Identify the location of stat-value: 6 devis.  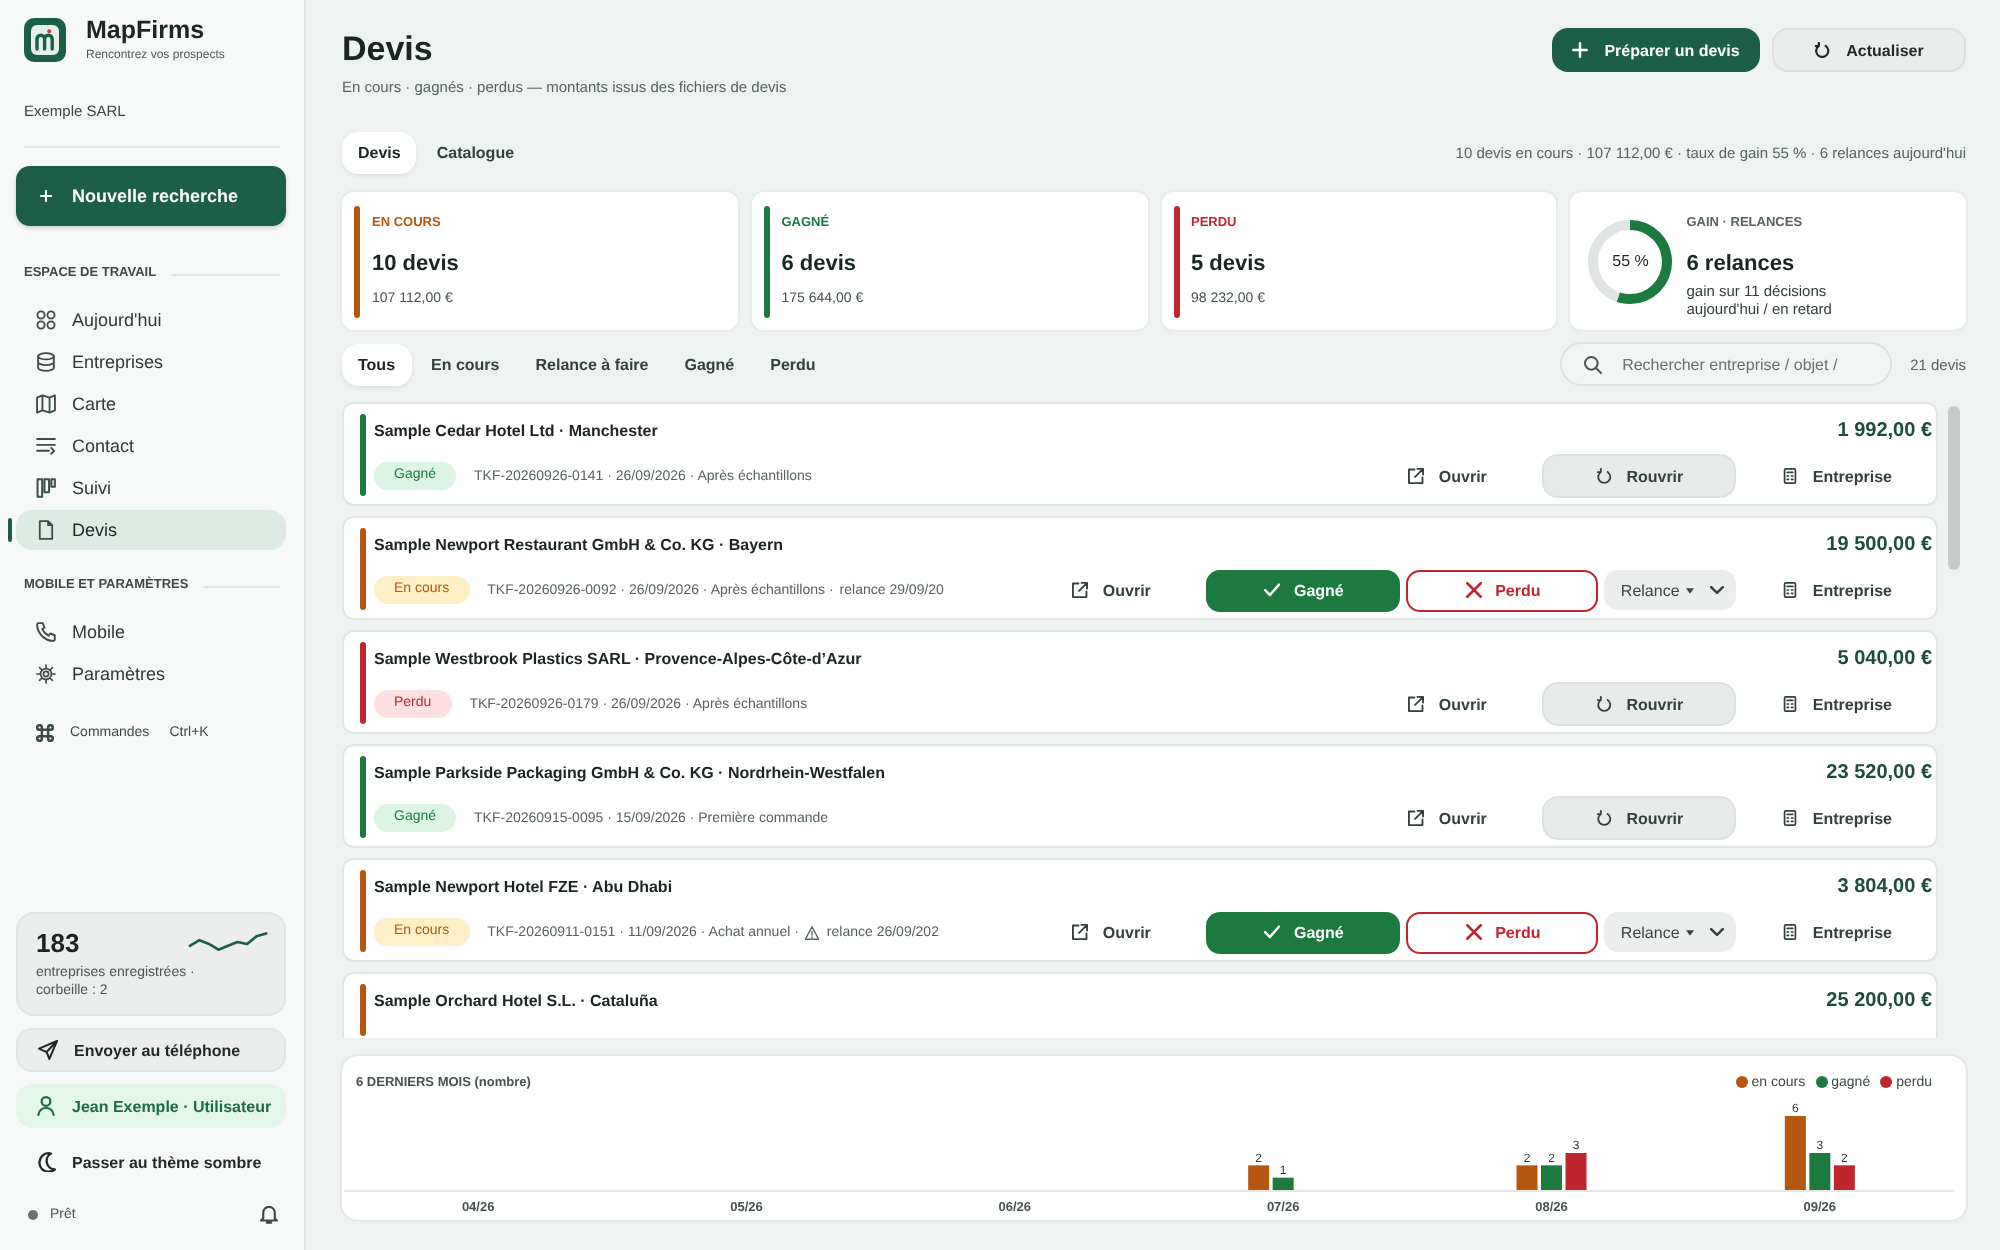
(820, 264).